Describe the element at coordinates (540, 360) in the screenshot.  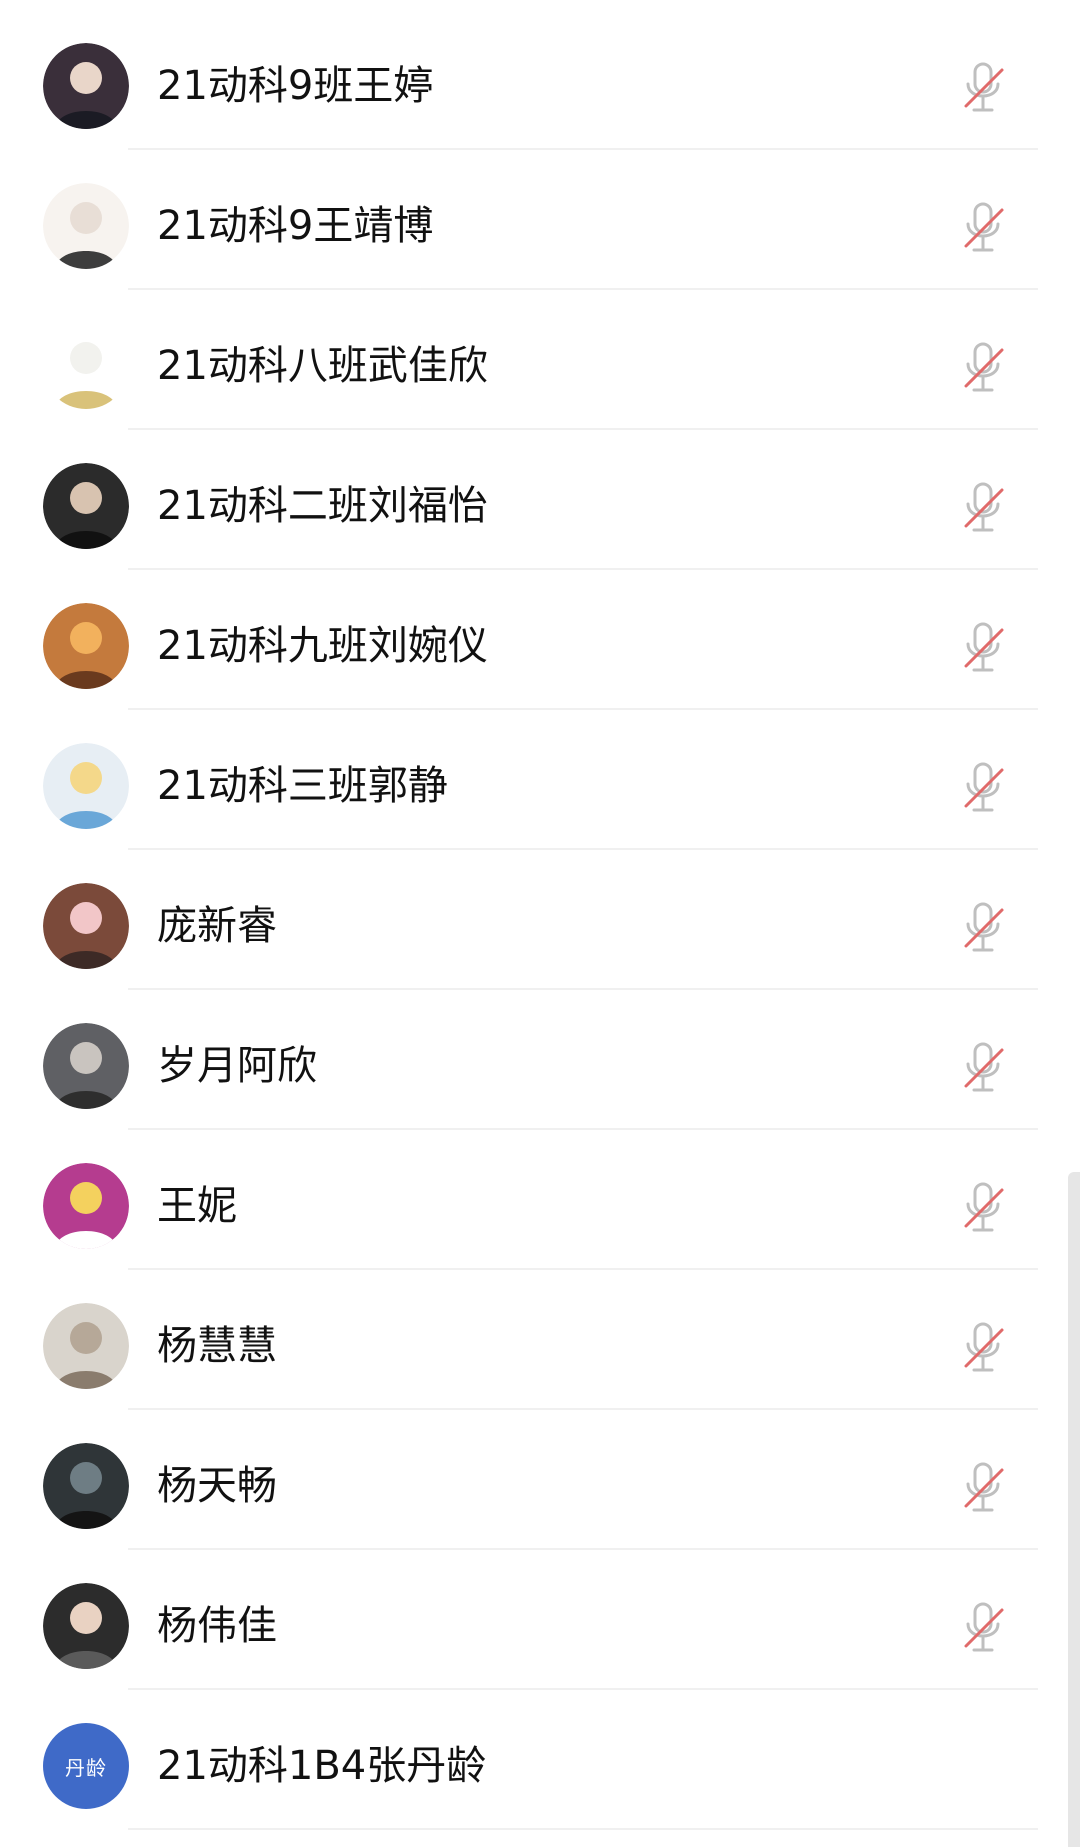
I see `member-row: 21动科八班武佳欣` at that location.